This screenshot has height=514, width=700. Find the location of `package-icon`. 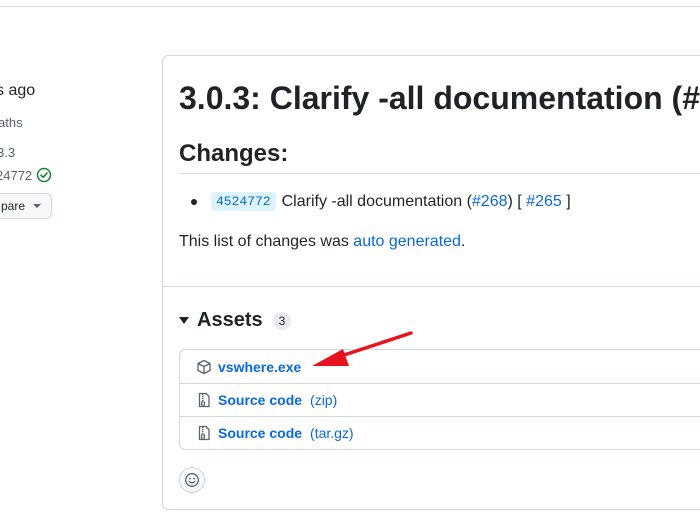

package-icon is located at coordinates (204, 366).